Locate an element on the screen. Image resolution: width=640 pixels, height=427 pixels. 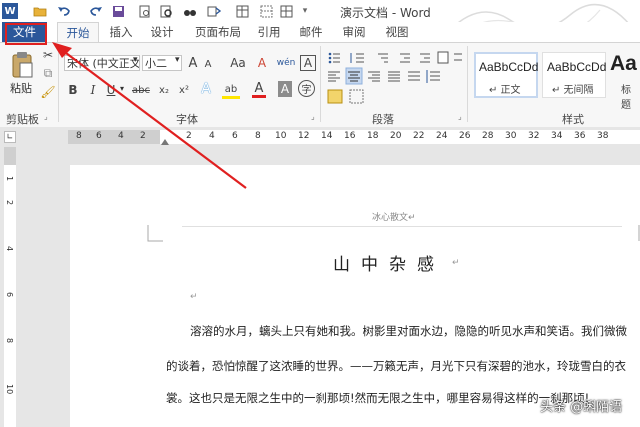
font-launcher-icon: ⌟ is located at coordinates (313, 116).